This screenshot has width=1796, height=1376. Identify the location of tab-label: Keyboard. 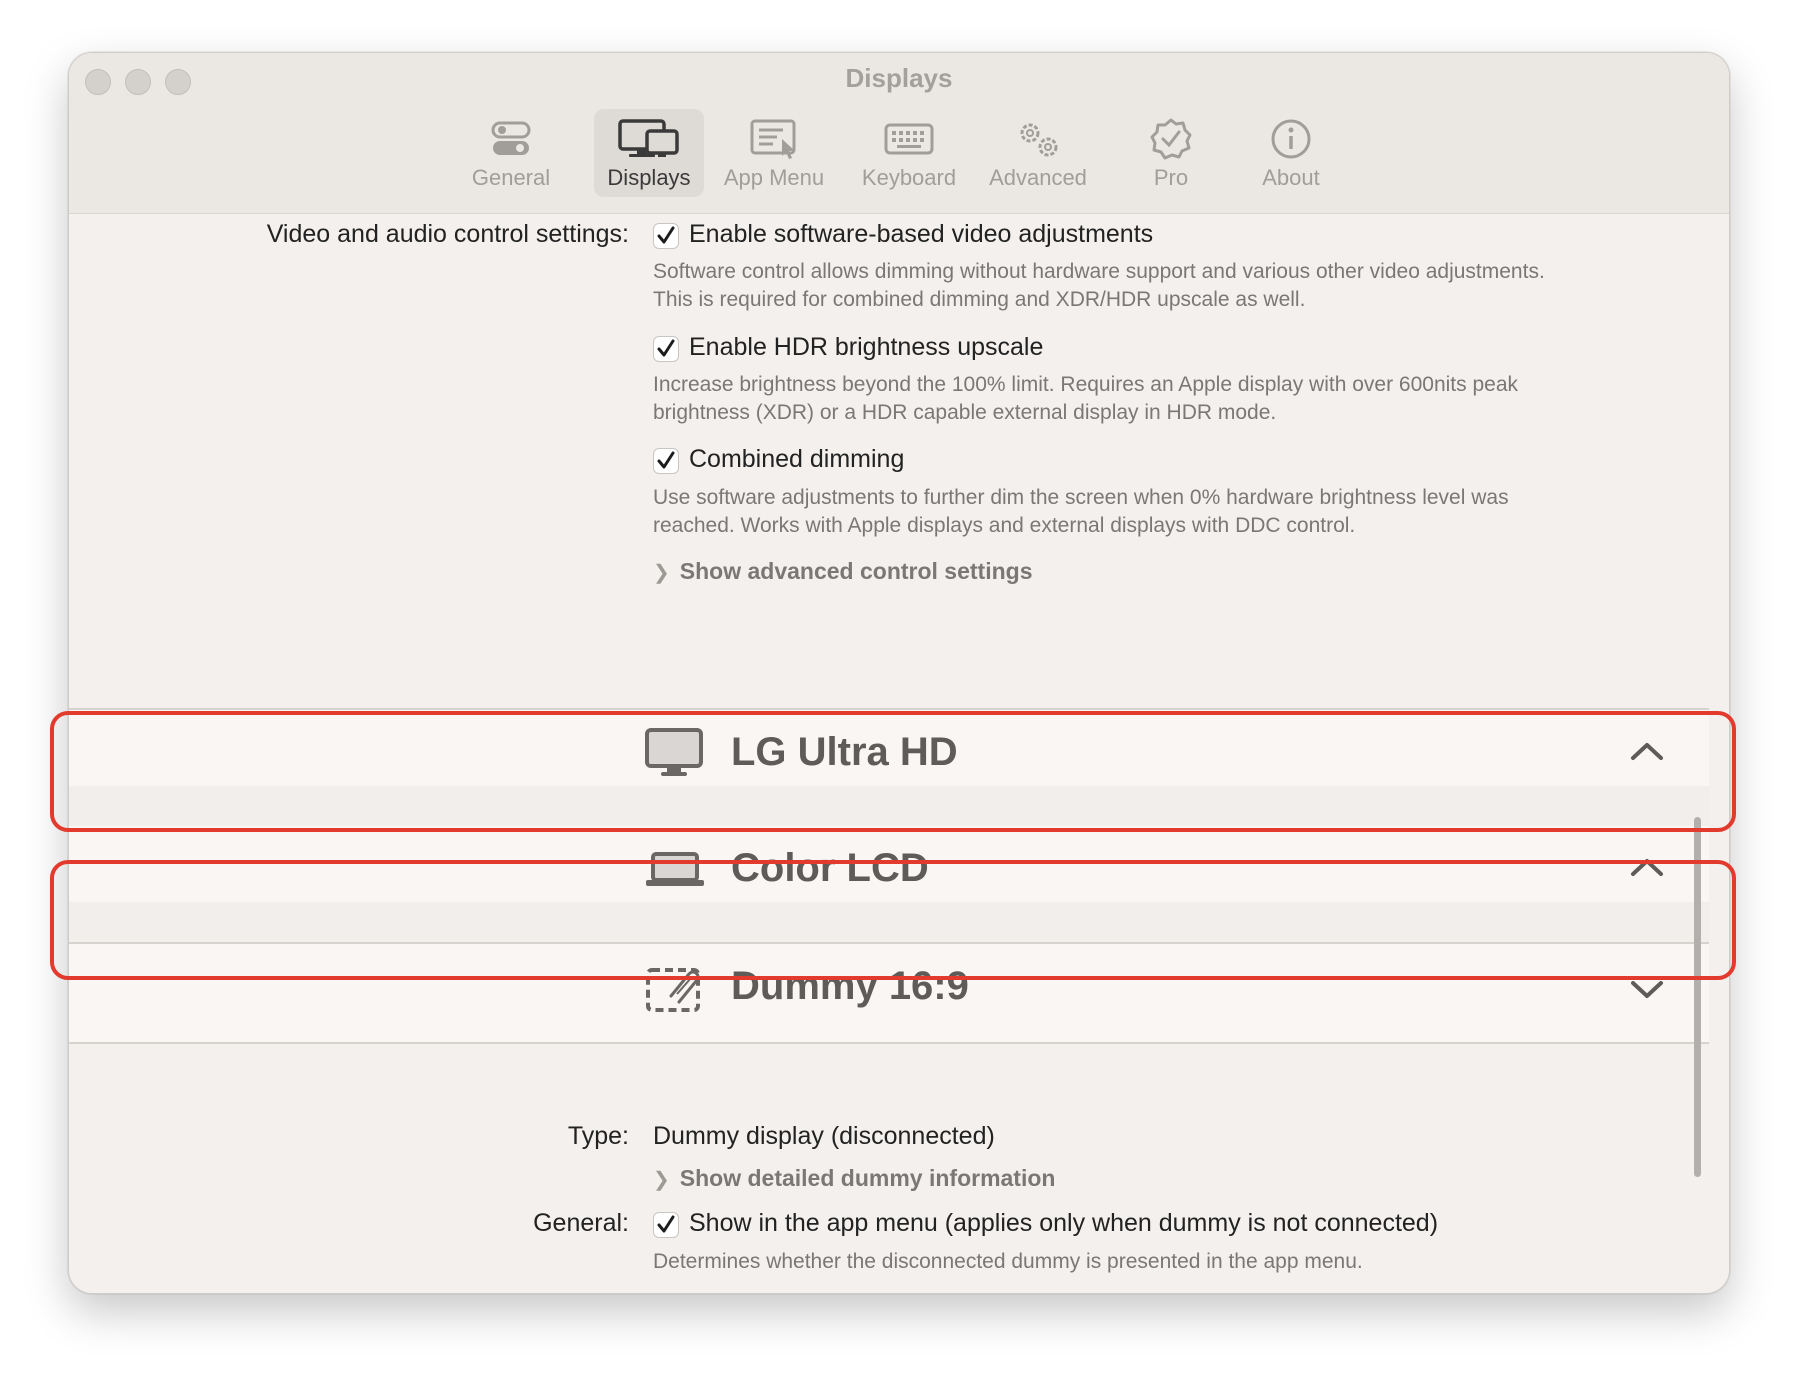
(909, 177).